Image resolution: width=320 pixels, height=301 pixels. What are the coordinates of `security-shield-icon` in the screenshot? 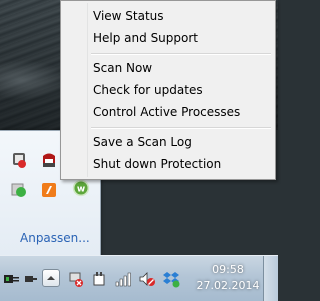 It's located at (19, 160).